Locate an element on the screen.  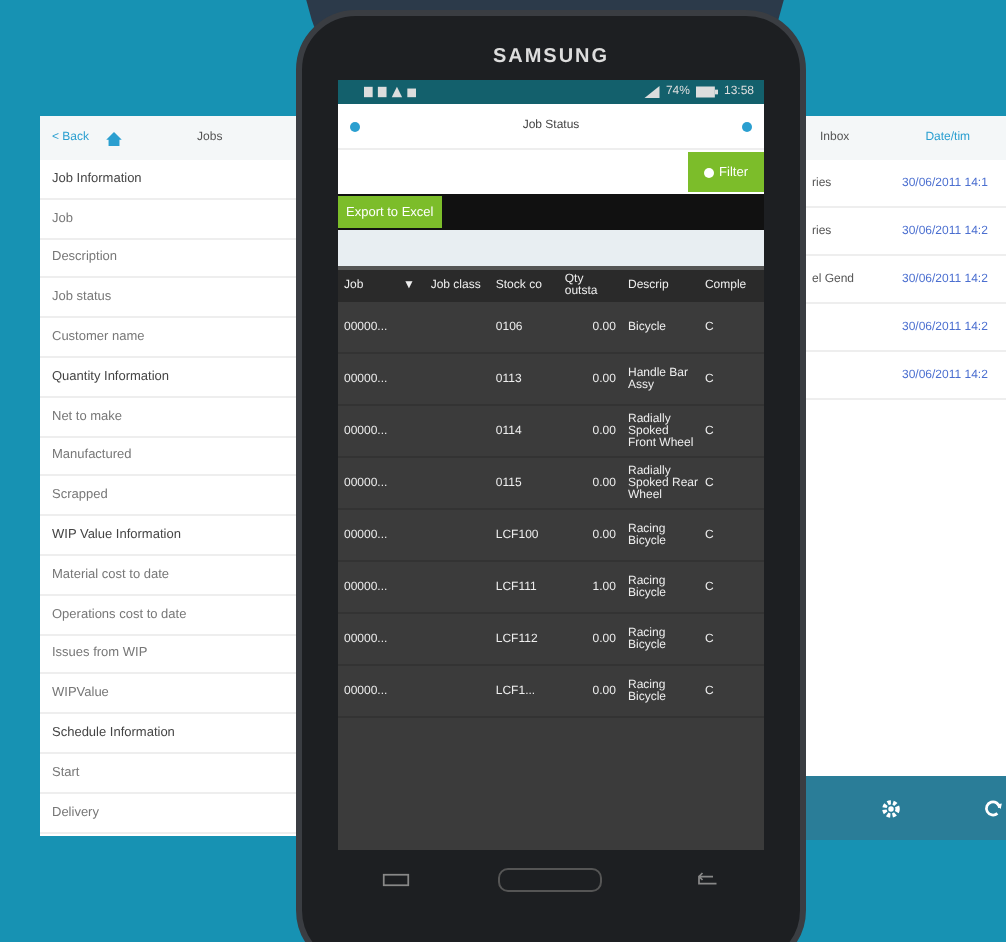
filter-icon is located at coordinates (708, 172).